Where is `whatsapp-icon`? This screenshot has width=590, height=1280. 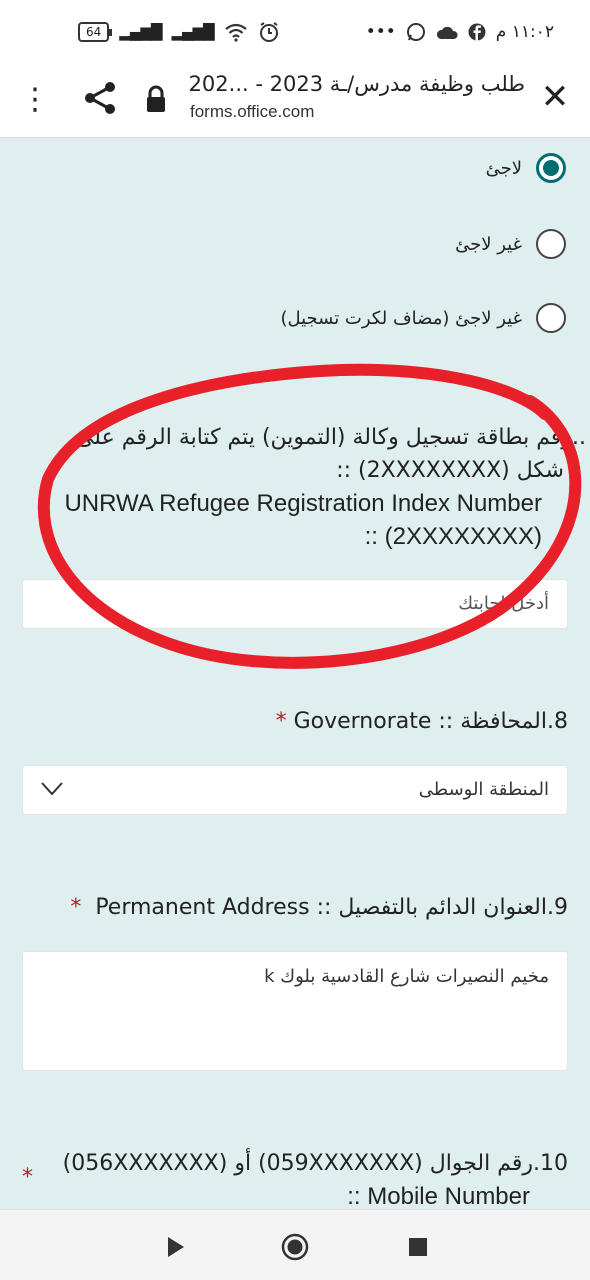
whatsapp-icon is located at coordinates (415, 32).